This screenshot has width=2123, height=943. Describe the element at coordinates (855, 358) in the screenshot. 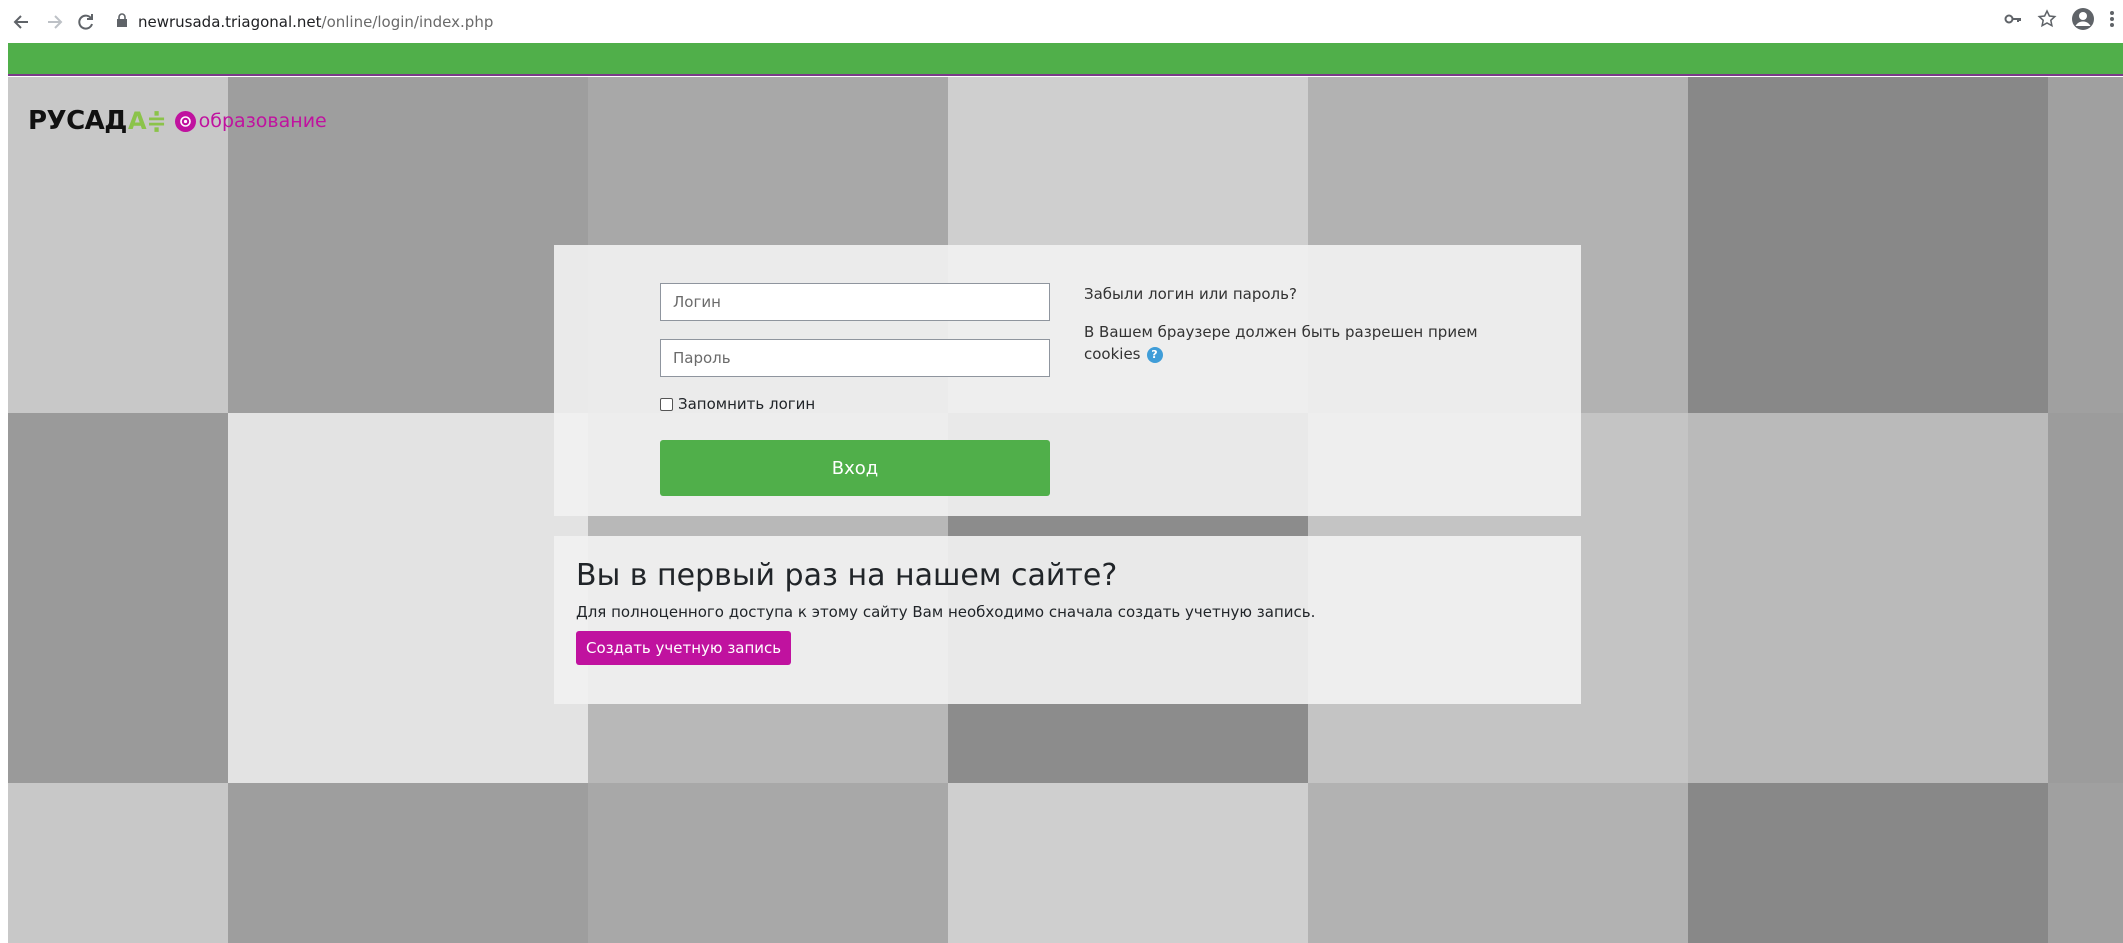

I see `password-input: Пароль` at that location.